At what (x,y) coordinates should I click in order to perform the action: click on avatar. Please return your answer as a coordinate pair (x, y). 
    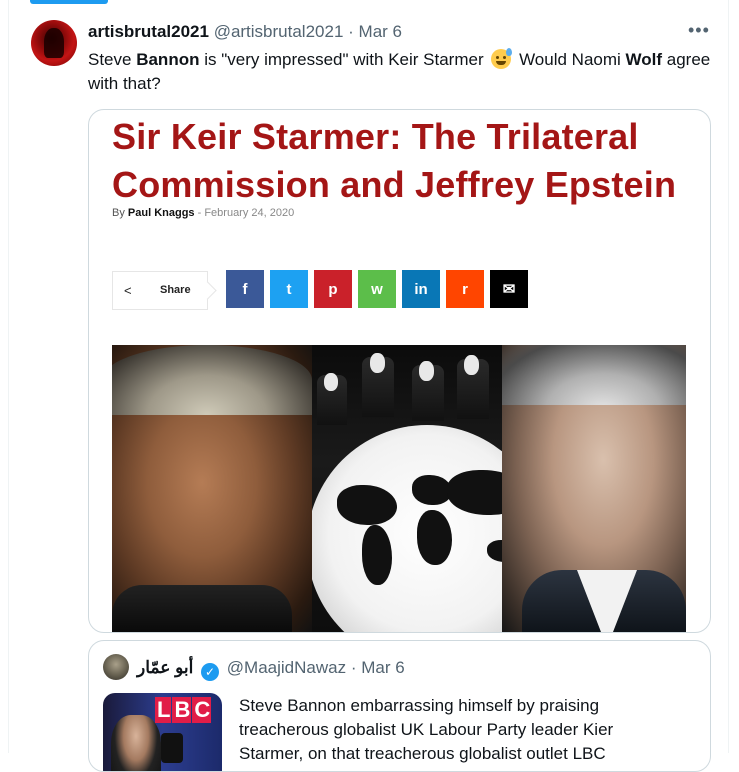
    Looking at the image, I should click on (54, 43).